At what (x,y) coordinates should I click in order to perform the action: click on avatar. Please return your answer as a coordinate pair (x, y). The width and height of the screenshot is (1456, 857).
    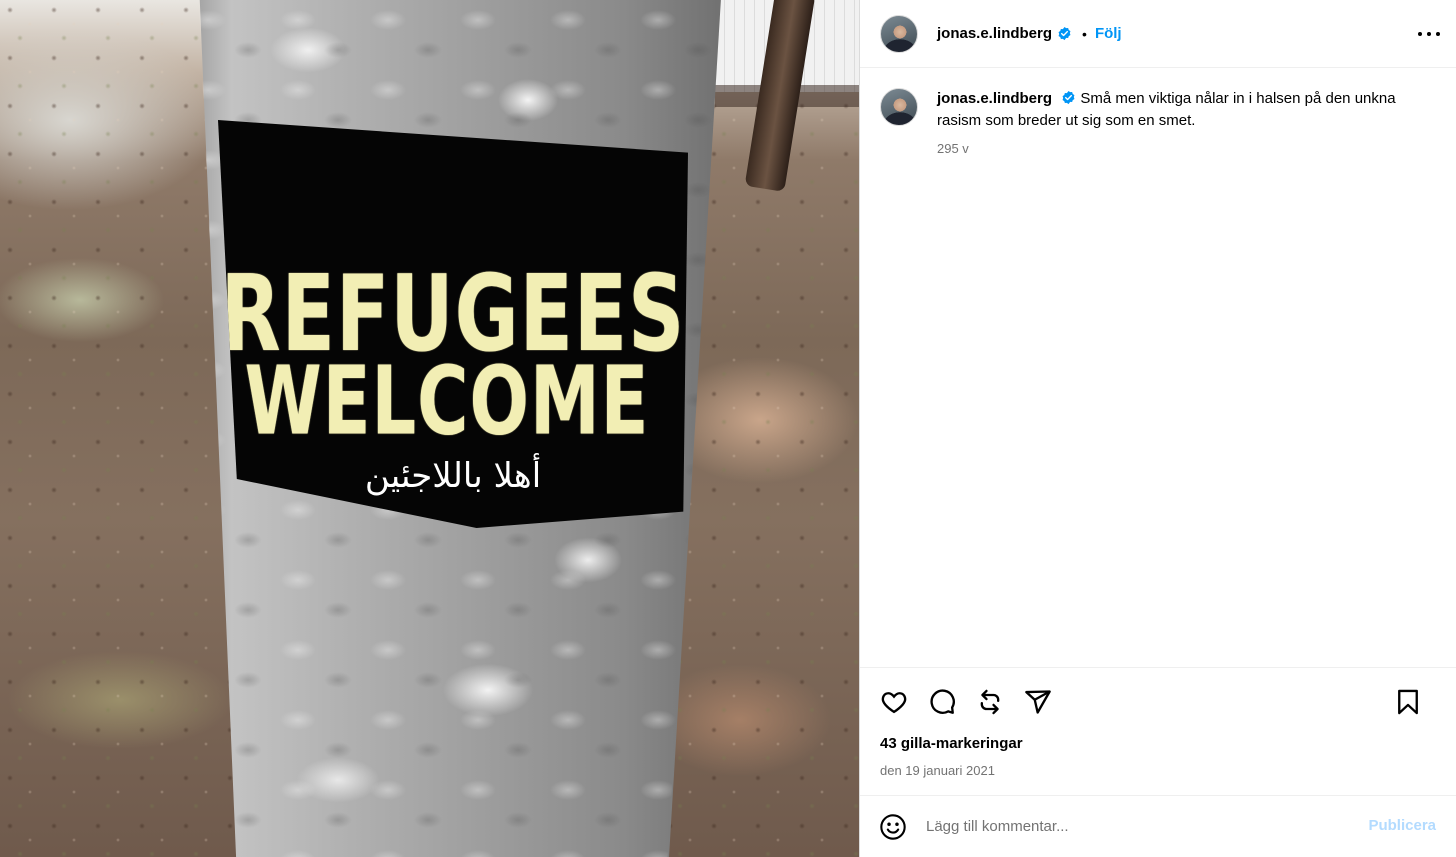
    Looking at the image, I should click on (899, 33).